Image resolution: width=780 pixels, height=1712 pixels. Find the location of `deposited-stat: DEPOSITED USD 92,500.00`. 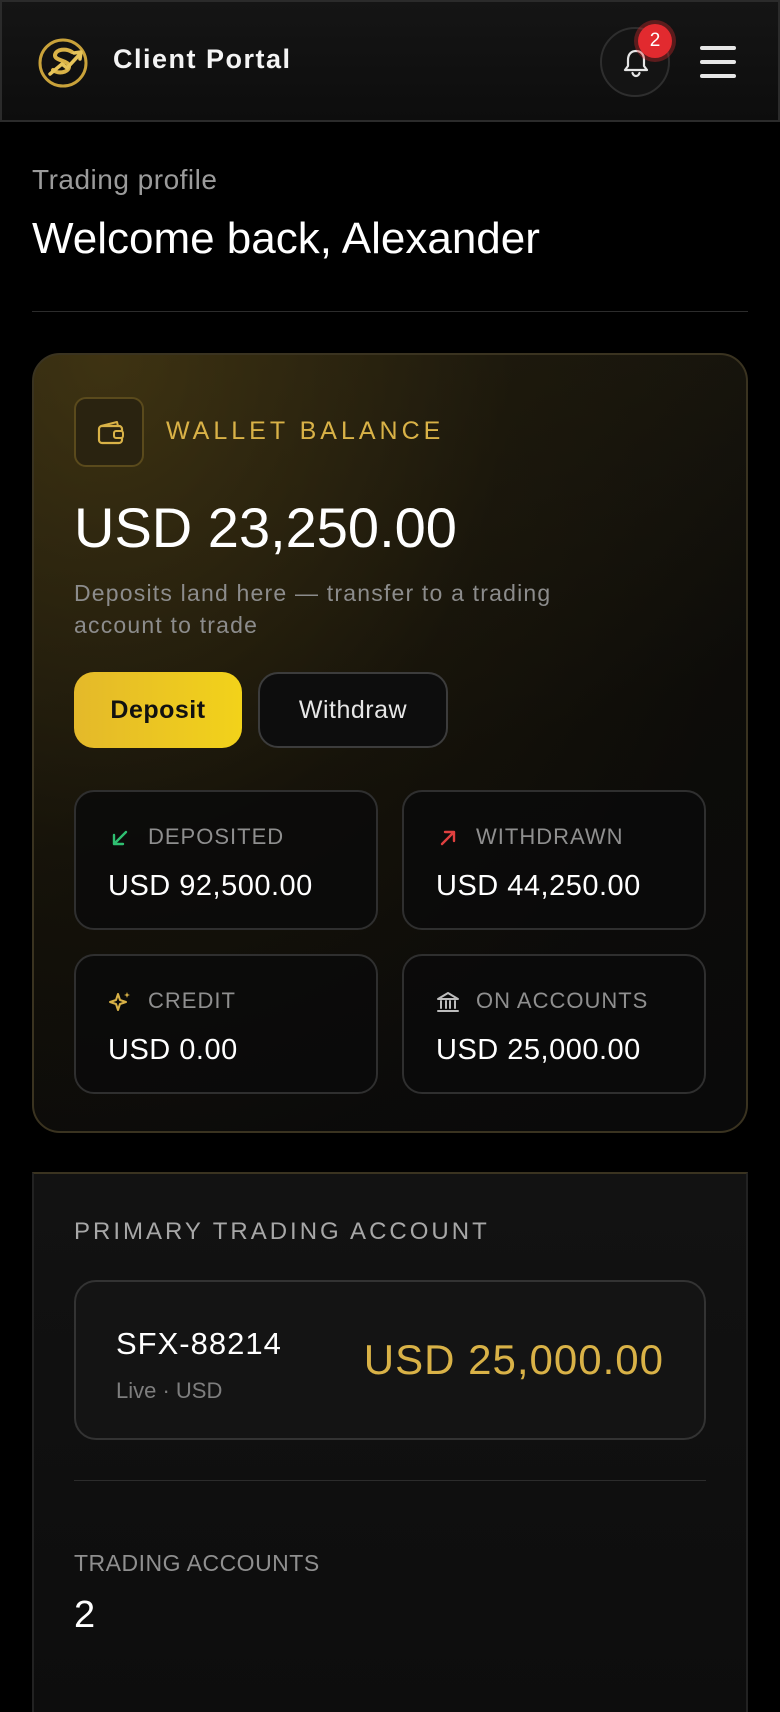

deposited-stat: DEPOSITED USD 92,500.00 is located at coordinates (226, 860).